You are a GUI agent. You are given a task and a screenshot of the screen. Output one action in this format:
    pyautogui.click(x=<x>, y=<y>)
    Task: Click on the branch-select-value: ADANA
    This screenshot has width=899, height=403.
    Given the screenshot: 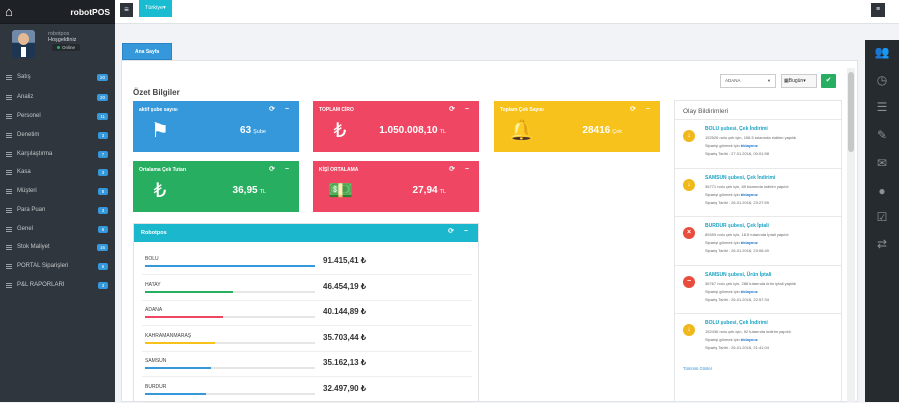 What is the action you would take?
    pyautogui.click(x=733, y=80)
    